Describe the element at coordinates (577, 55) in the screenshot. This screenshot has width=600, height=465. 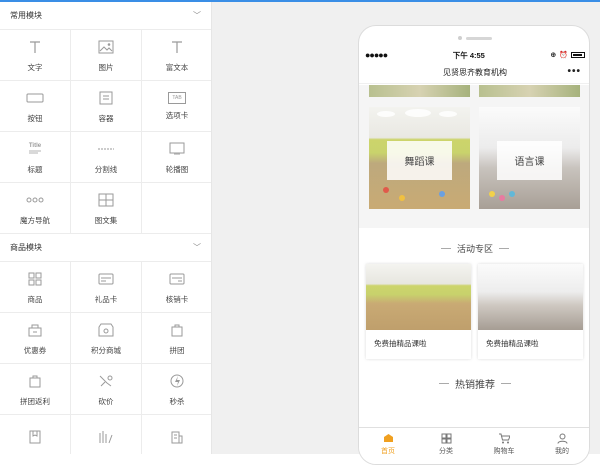
I see `battery-icon` at that location.